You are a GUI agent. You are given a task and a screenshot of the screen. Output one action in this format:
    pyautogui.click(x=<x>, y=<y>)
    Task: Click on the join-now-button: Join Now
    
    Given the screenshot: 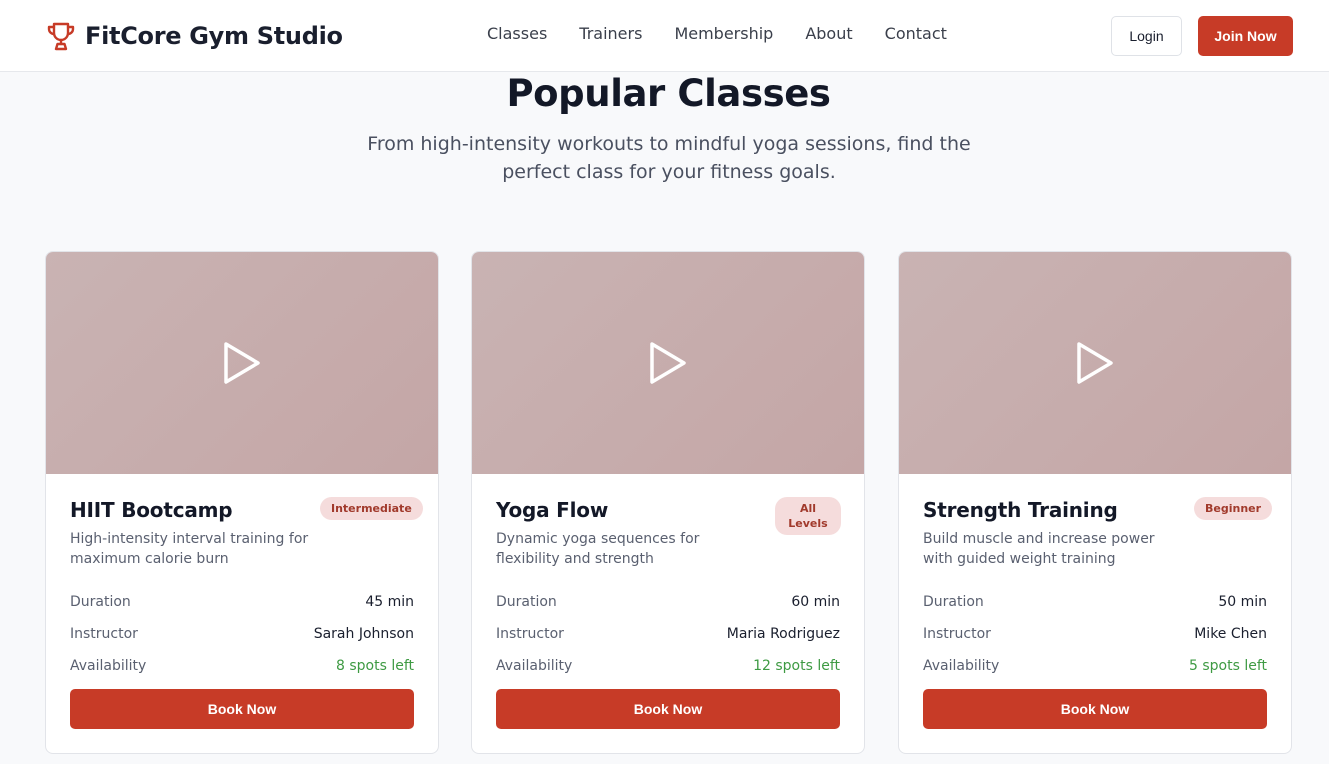 What is the action you would take?
    pyautogui.click(x=1245, y=36)
    